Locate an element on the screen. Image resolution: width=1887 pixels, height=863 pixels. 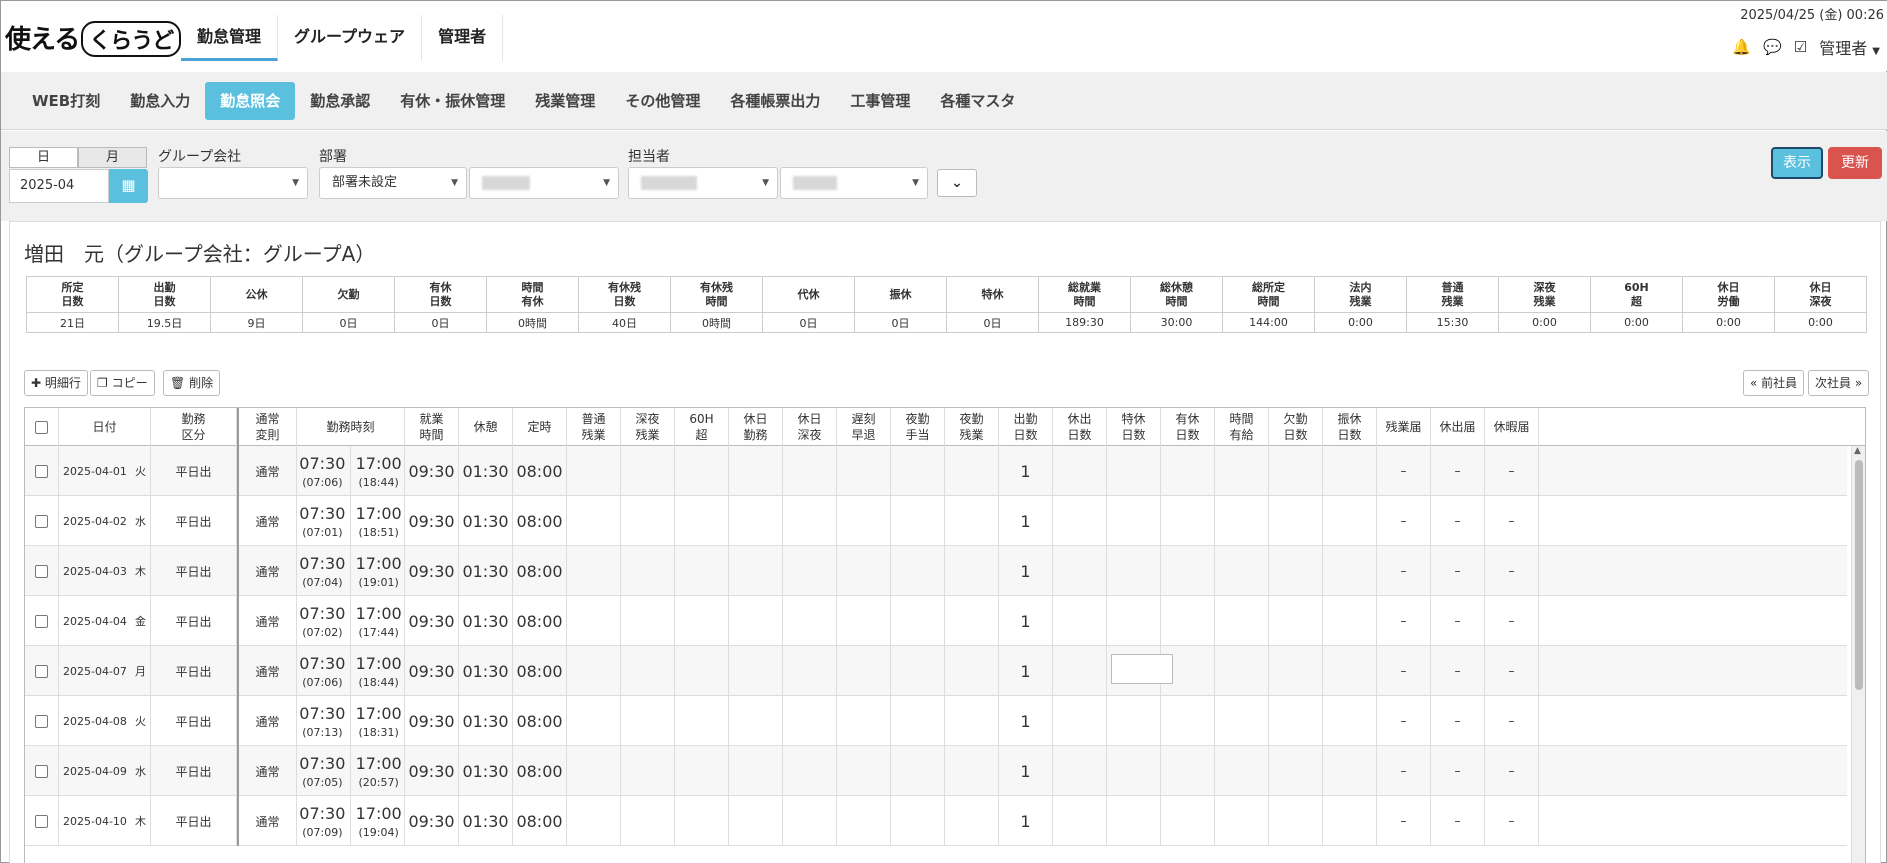
tab-attendance: 勤怠管理 is located at coordinates (230, 38).